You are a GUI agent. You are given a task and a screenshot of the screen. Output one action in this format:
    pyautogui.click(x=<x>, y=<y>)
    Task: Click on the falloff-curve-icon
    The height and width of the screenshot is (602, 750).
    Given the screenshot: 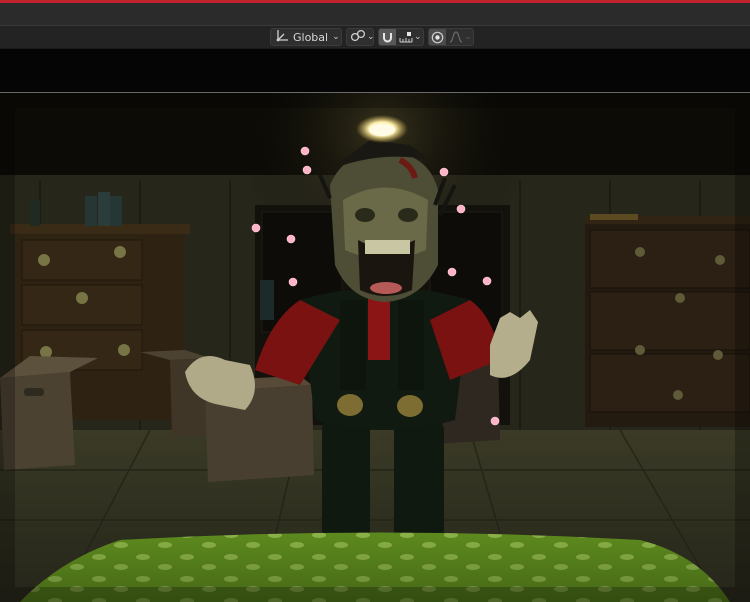 What is the action you would take?
    pyautogui.click(x=456, y=37)
    